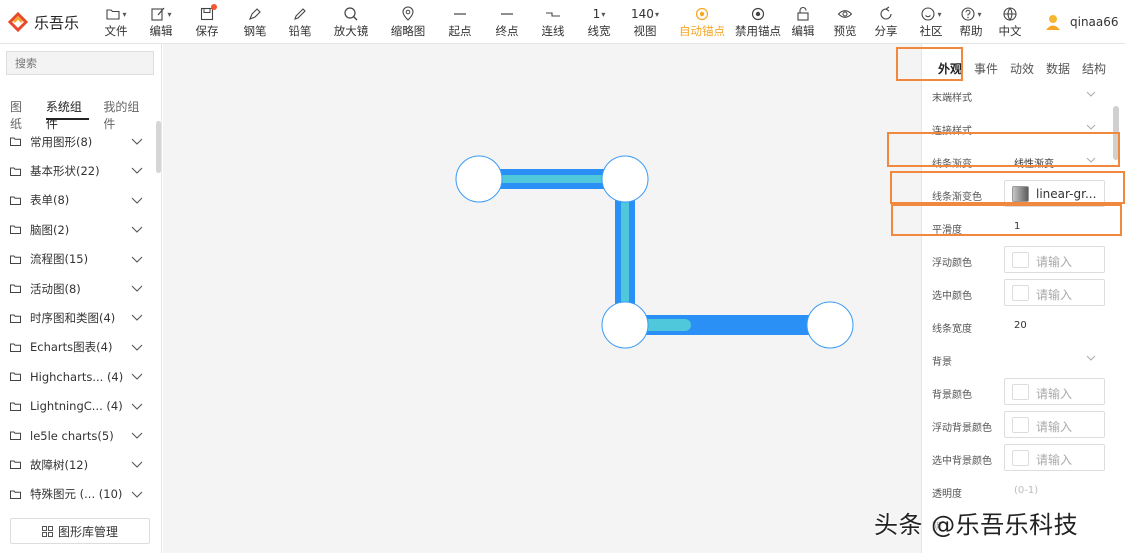  I want to click on category-item: Highcharts... (4), so click(77, 376).